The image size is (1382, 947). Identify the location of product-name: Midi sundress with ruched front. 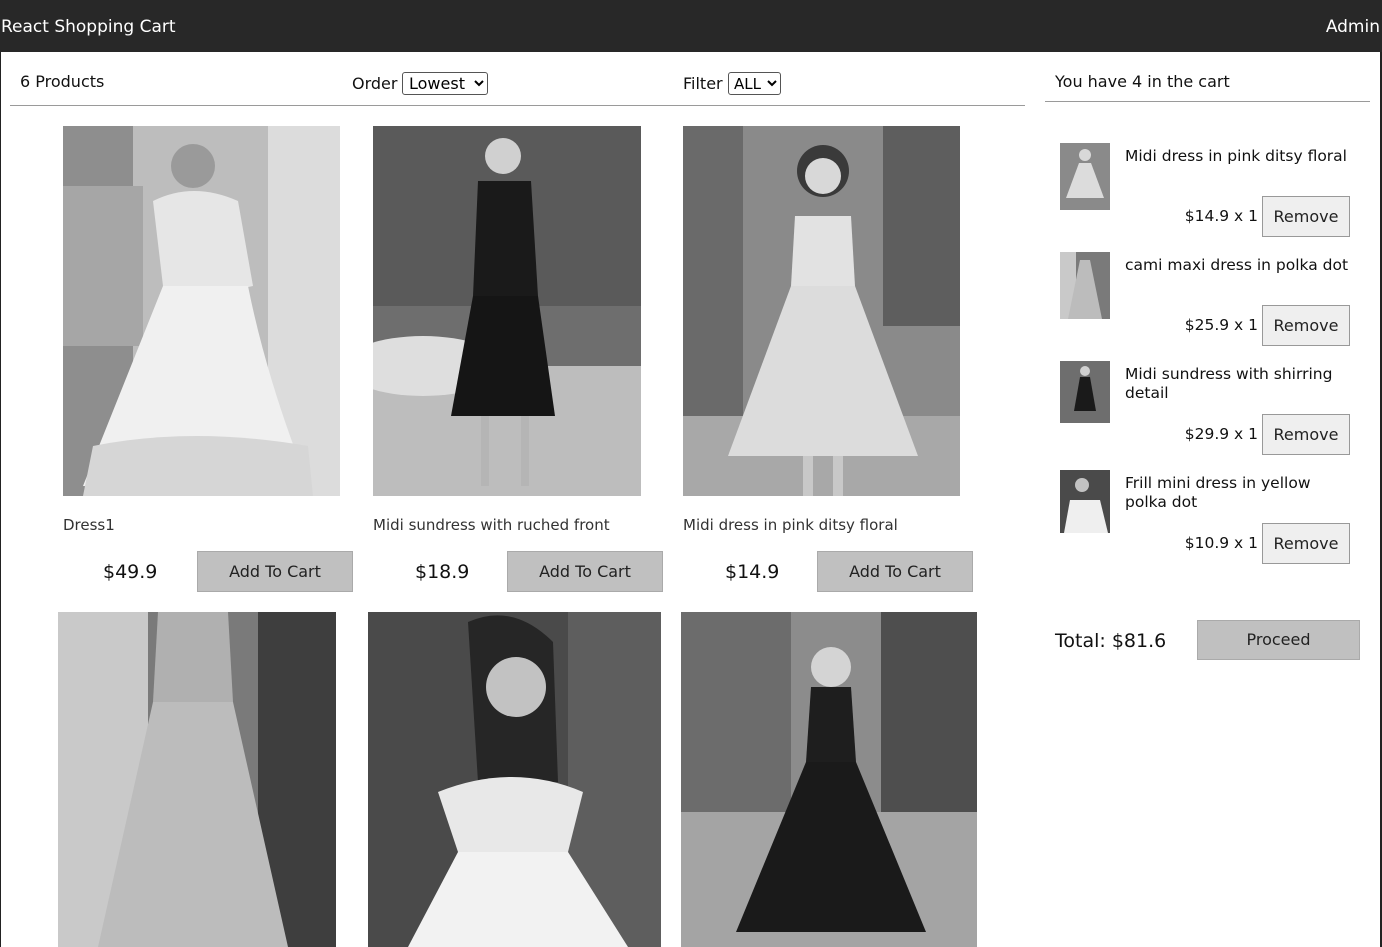
(491, 525).